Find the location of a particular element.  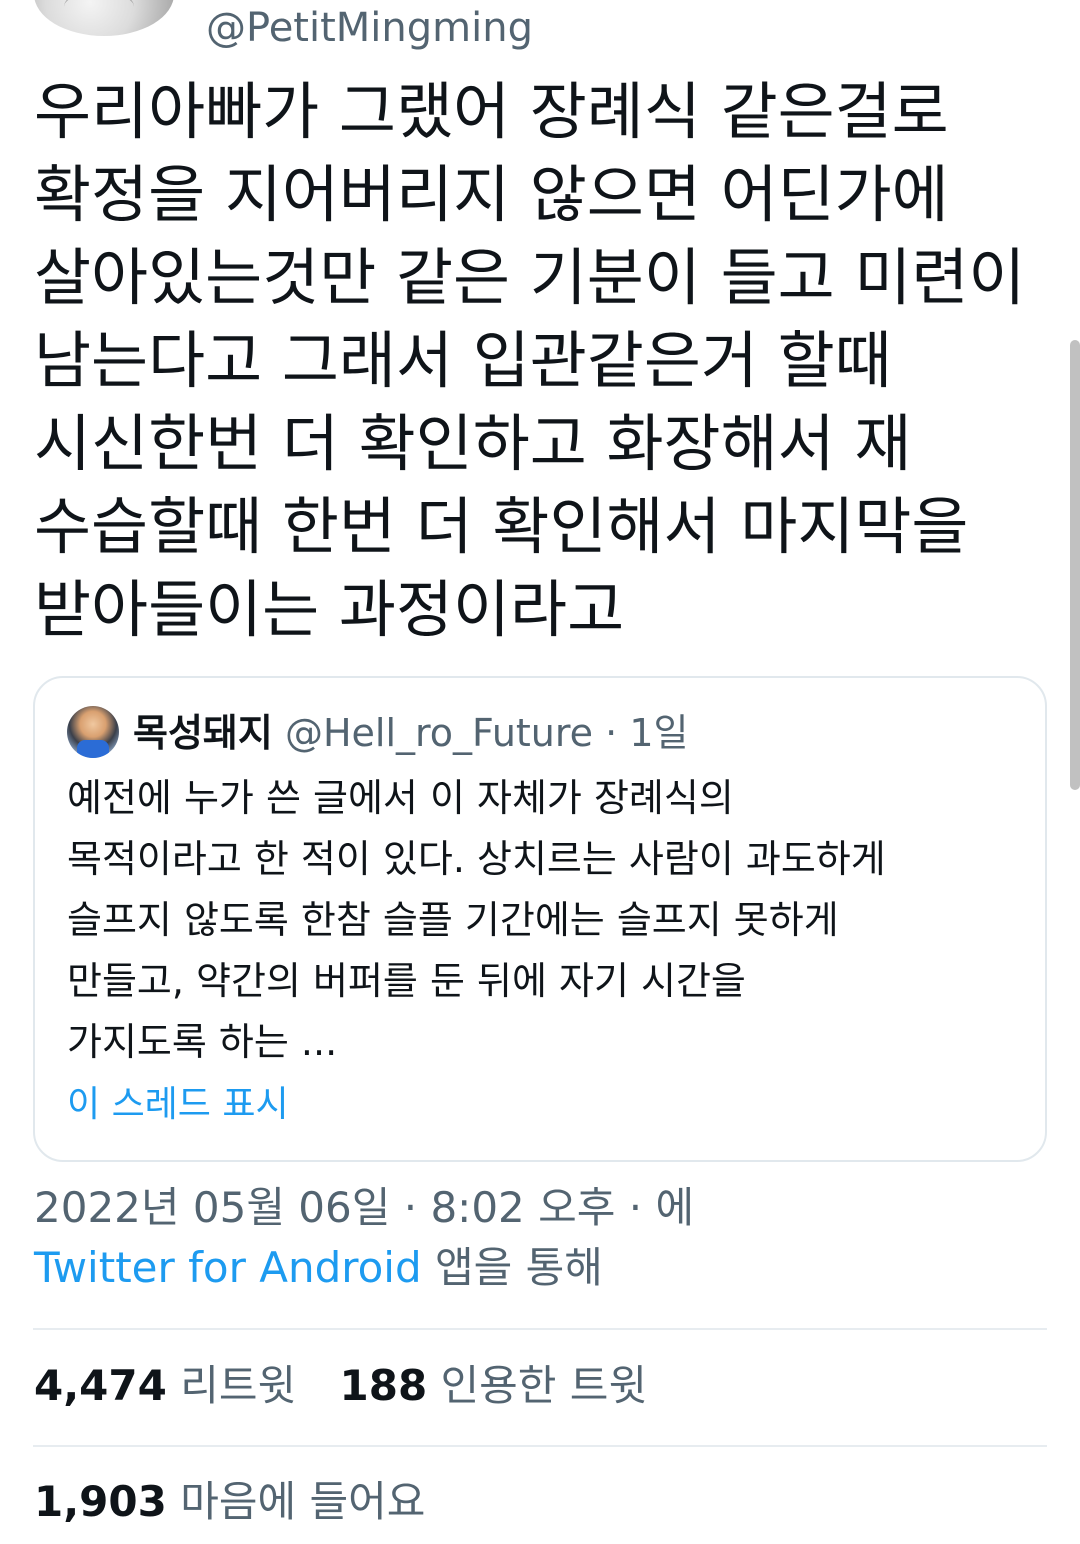

quoted-tweet-header: 목성돼지 @Hell_ro_Future · 1일 is located at coordinates (410, 733).